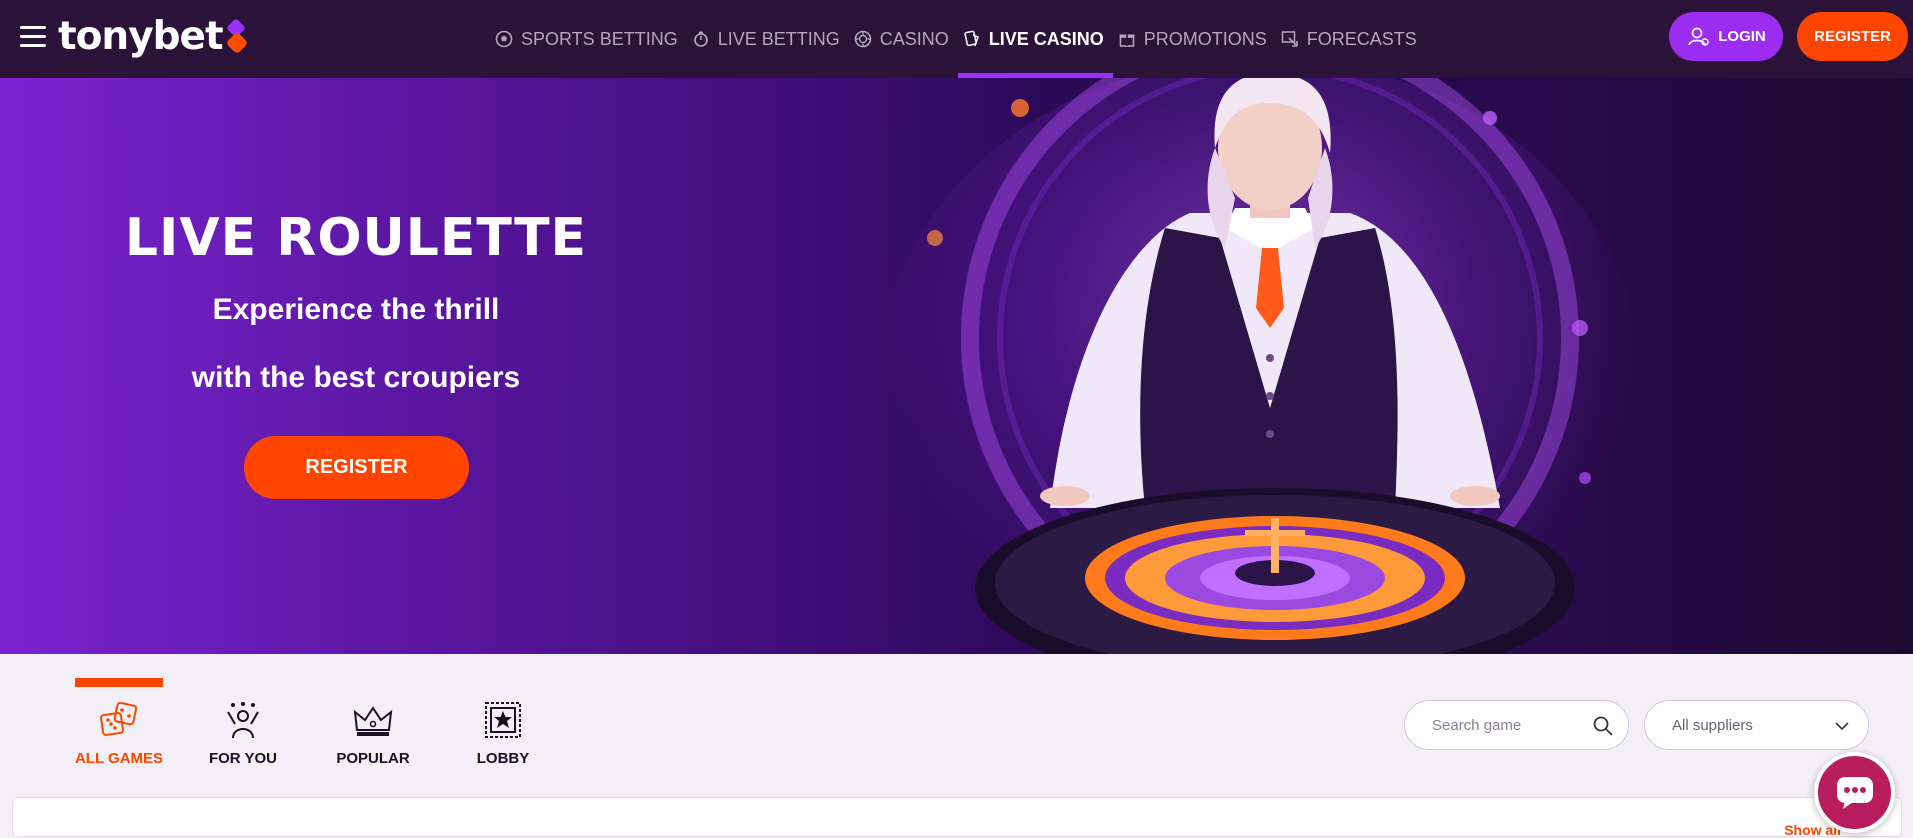  I want to click on hero-subtitle-line2: with the best croupiers, so click(356, 377).